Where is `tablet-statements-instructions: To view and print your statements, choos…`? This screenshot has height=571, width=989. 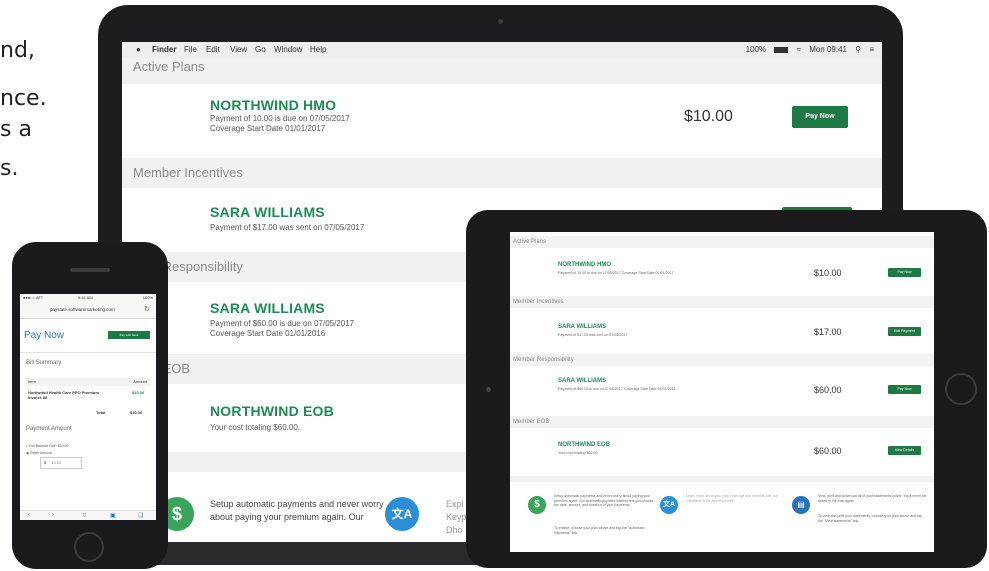 tablet-statements-instructions: To view and print your statements, choos… is located at coordinates (870, 518).